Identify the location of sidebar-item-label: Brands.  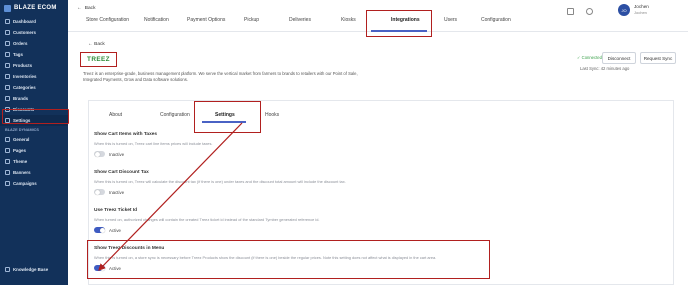
(21, 98).